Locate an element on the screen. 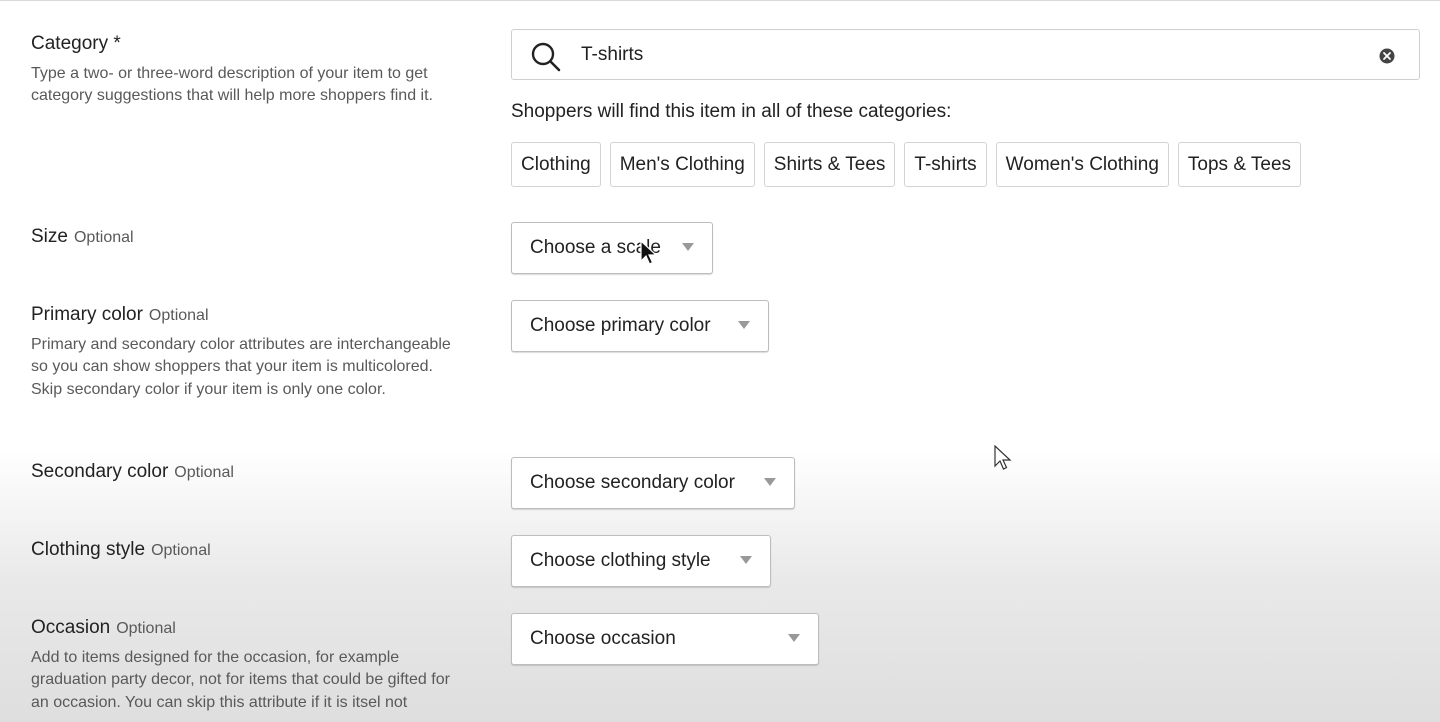 This screenshot has width=1440, height=722. secondary-color-label-text: Secondary color is located at coordinates (100, 471).